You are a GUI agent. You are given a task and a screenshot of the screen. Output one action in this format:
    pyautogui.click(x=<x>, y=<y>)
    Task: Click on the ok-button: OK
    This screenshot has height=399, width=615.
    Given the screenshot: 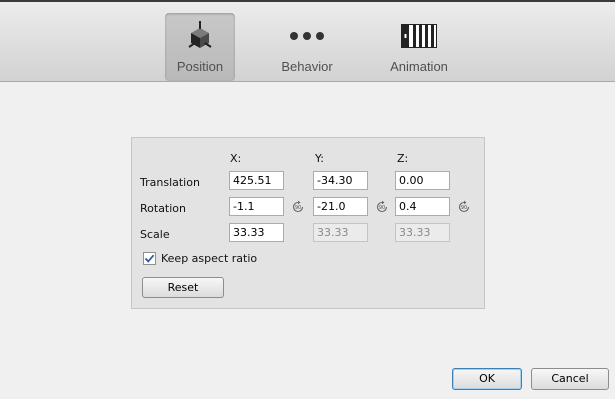 What is the action you would take?
    pyautogui.click(x=487, y=379)
    